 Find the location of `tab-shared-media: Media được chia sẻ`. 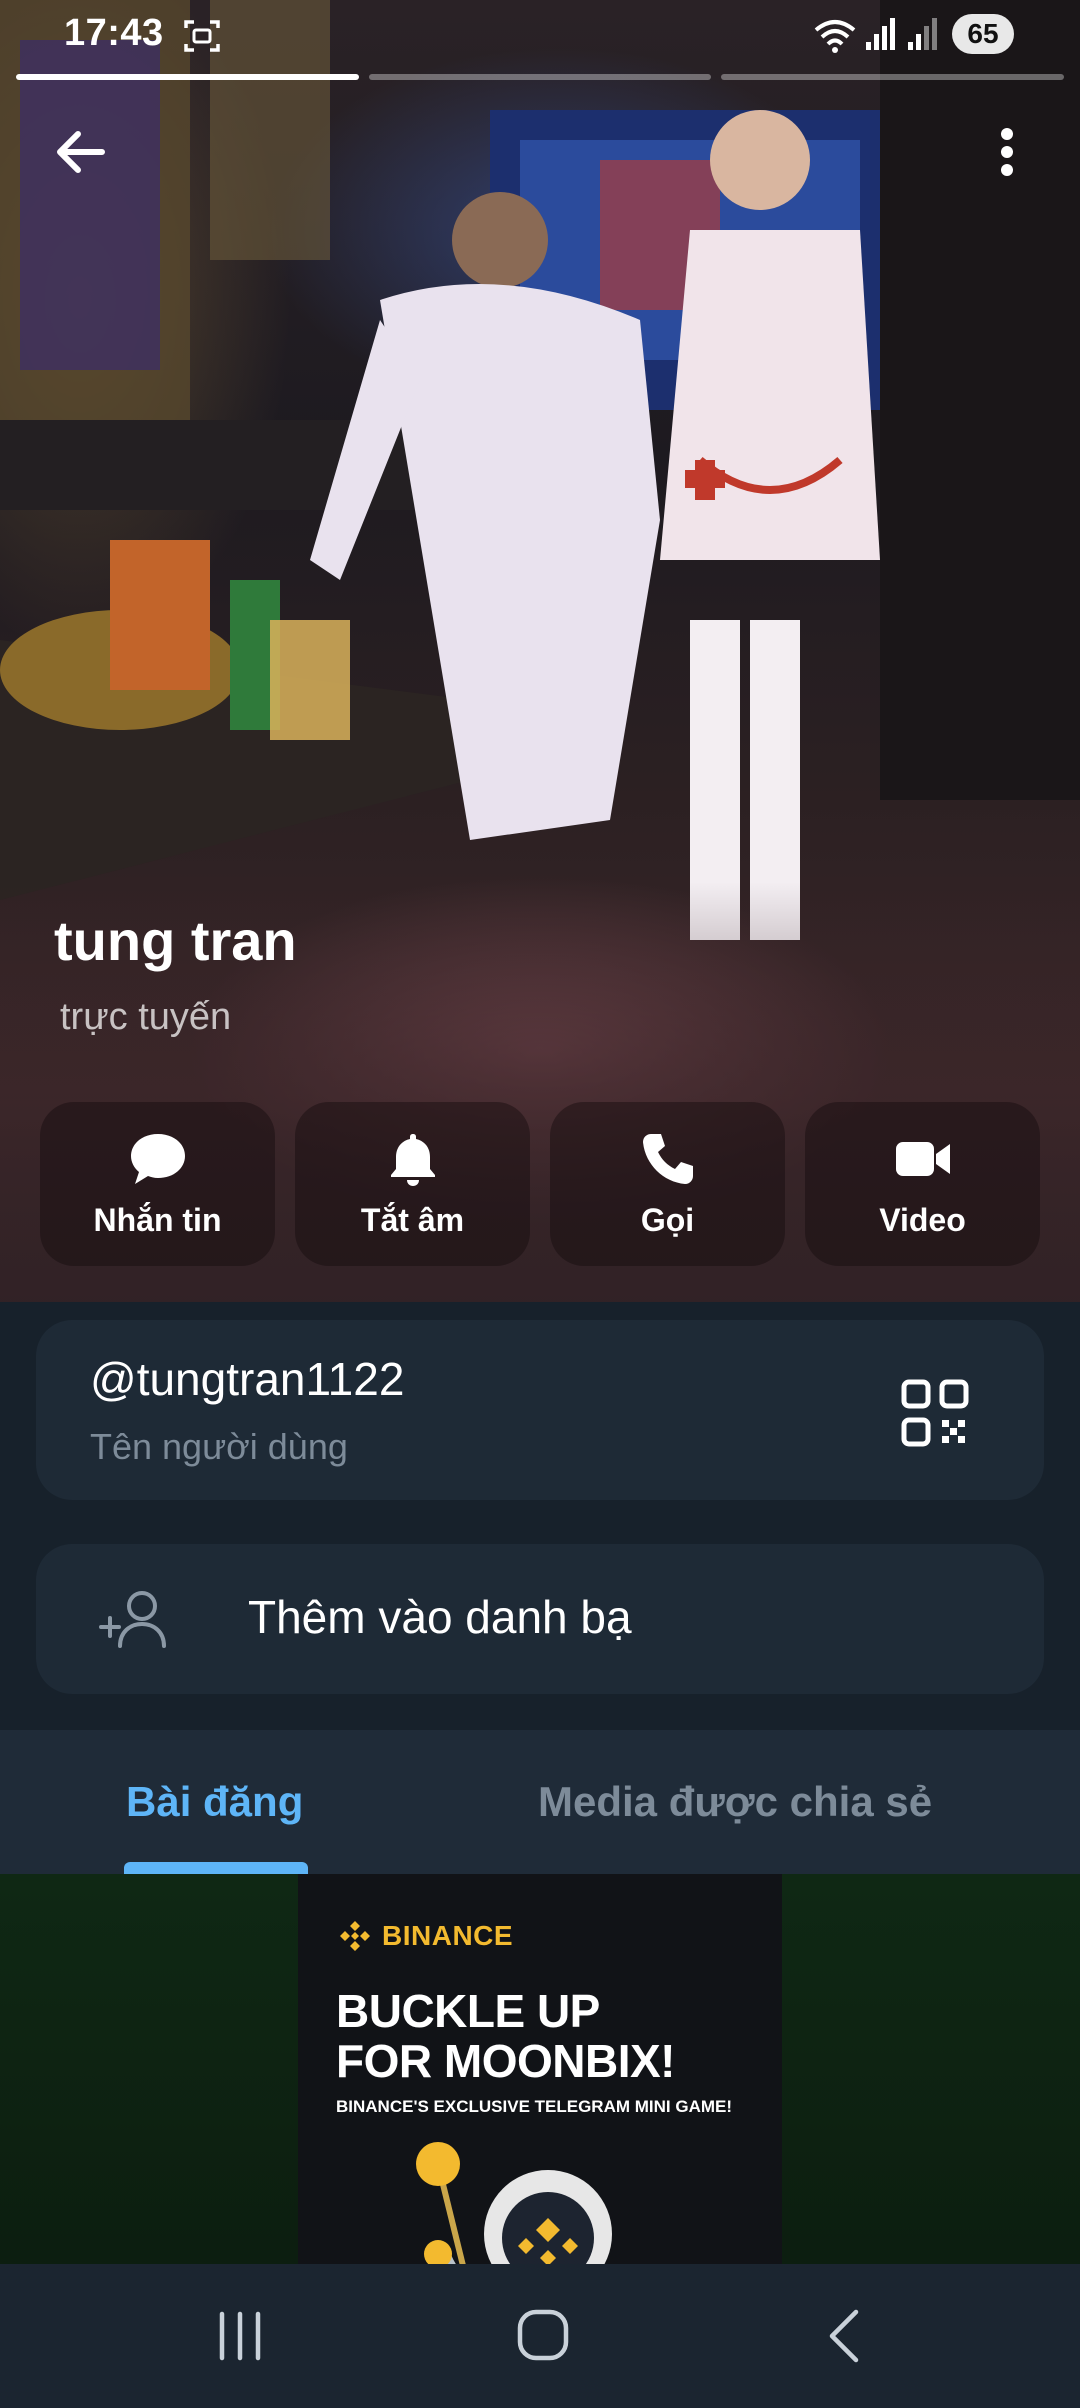

tab-shared-media: Media được chia sẻ is located at coordinates (735, 1802).